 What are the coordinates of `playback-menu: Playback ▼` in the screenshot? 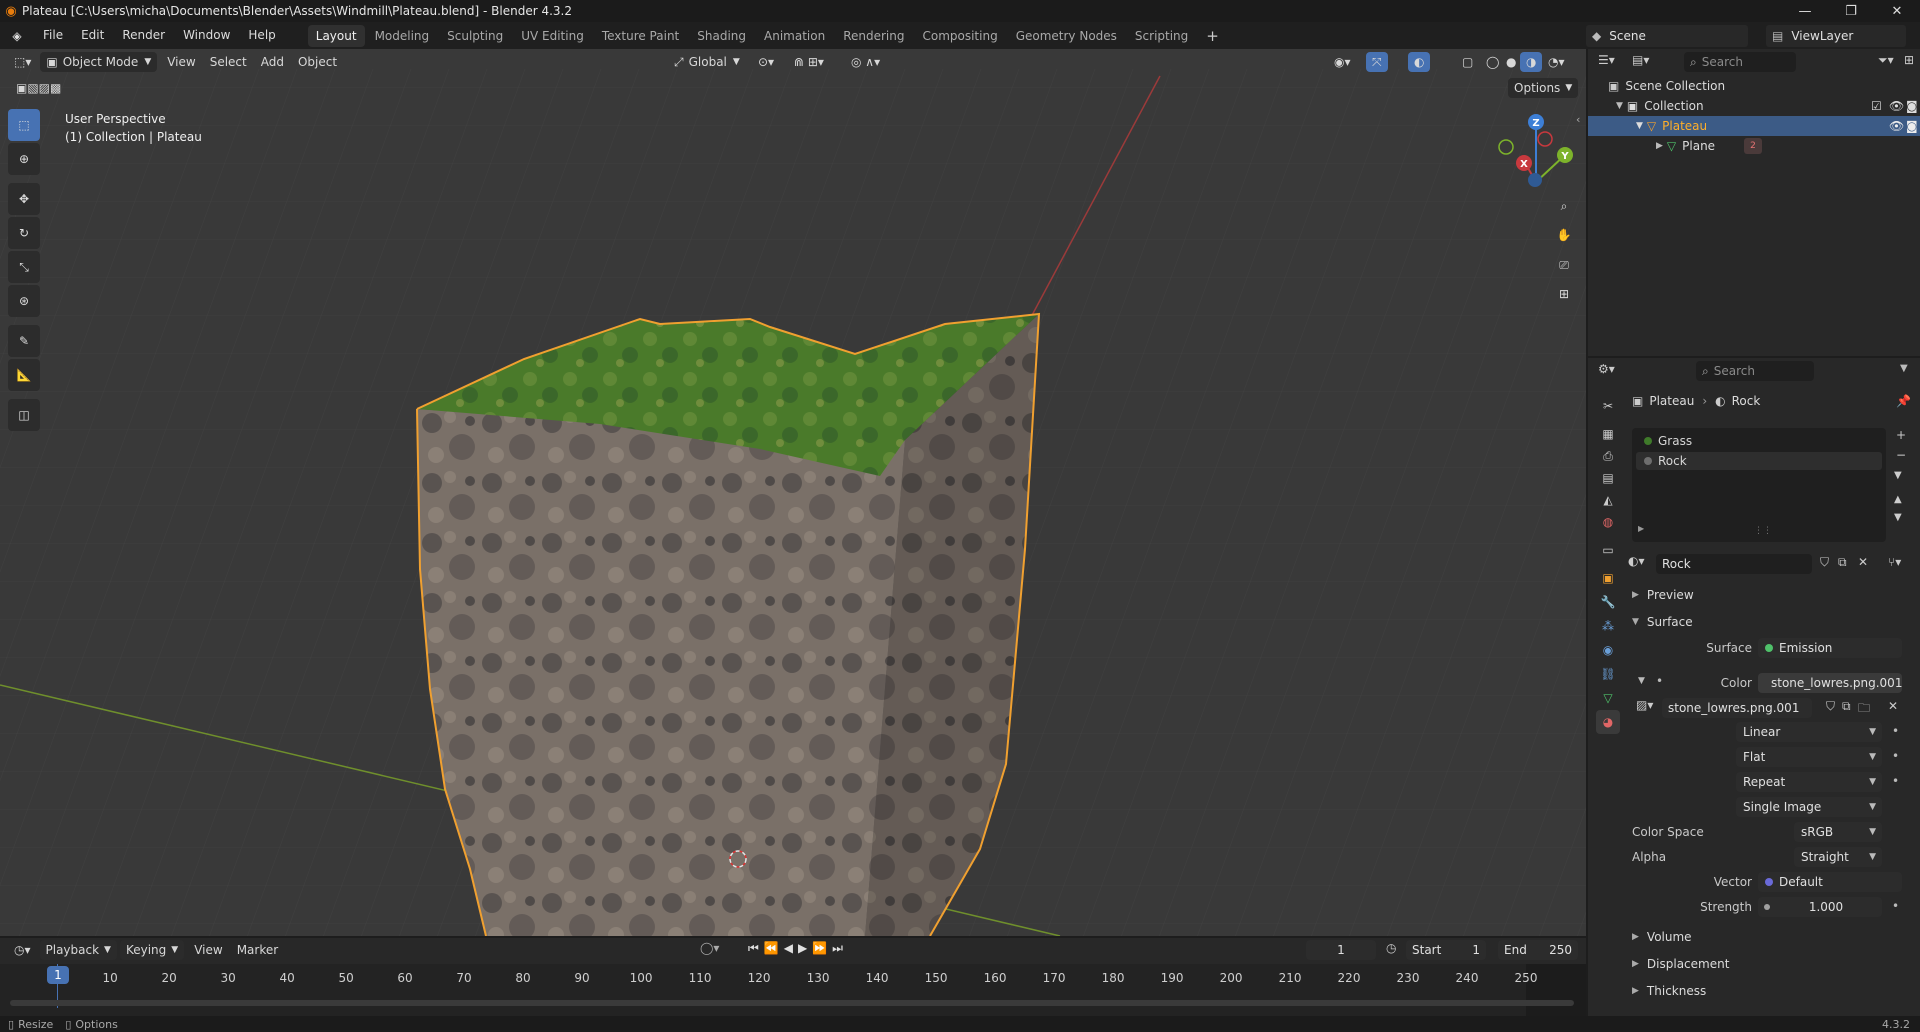 It's located at (78, 950).